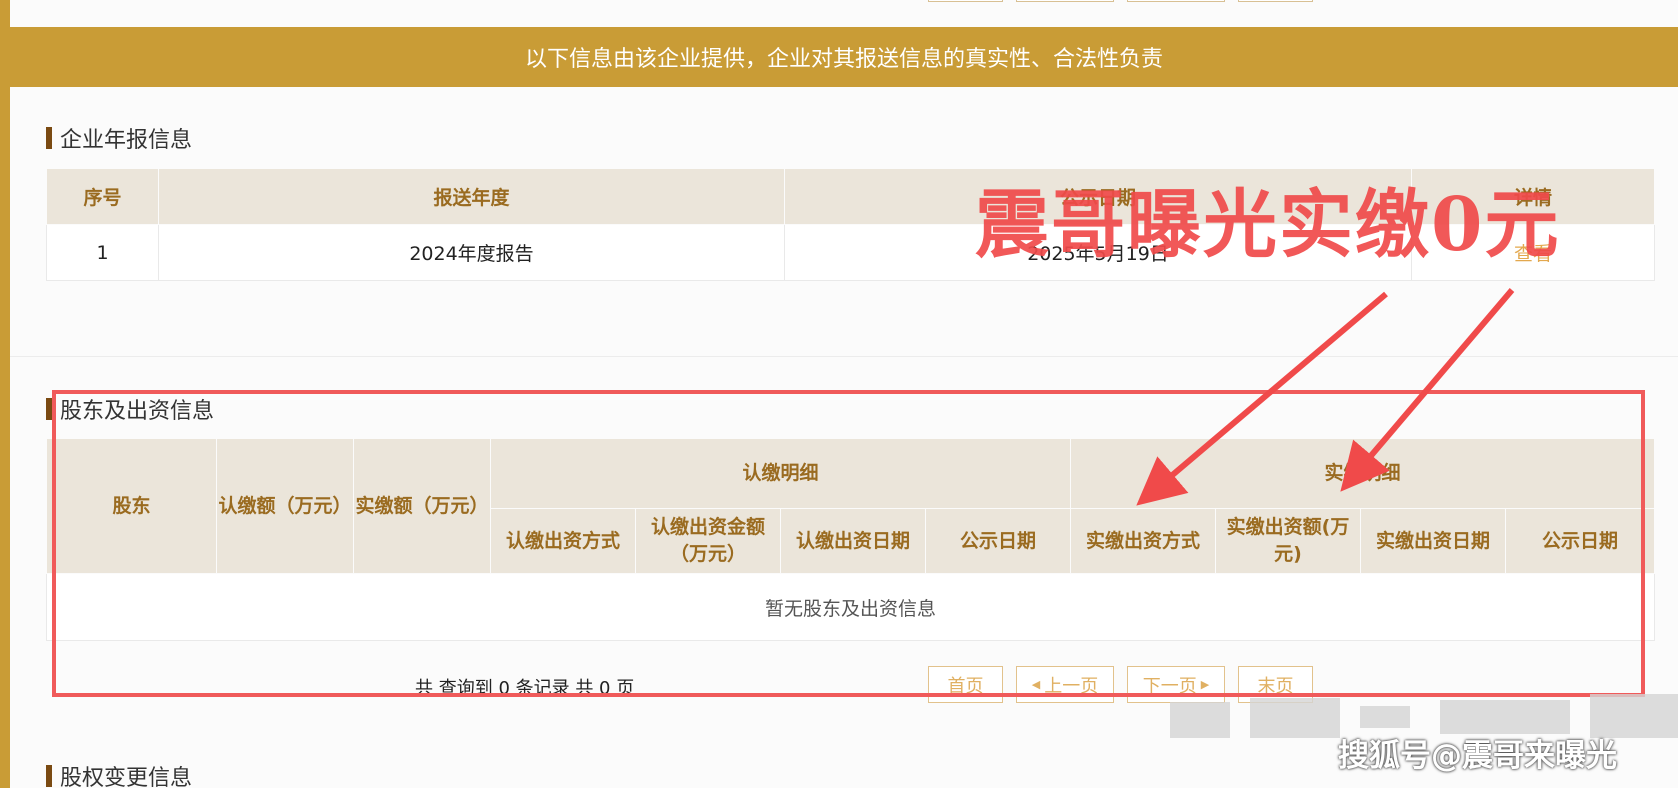 This screenshot has width=1678, height=788. Describe the element at coordinates (1477, 756) in the screenshot. I see `watermark-text: 搜狐号@震哥来曝光` at that location.